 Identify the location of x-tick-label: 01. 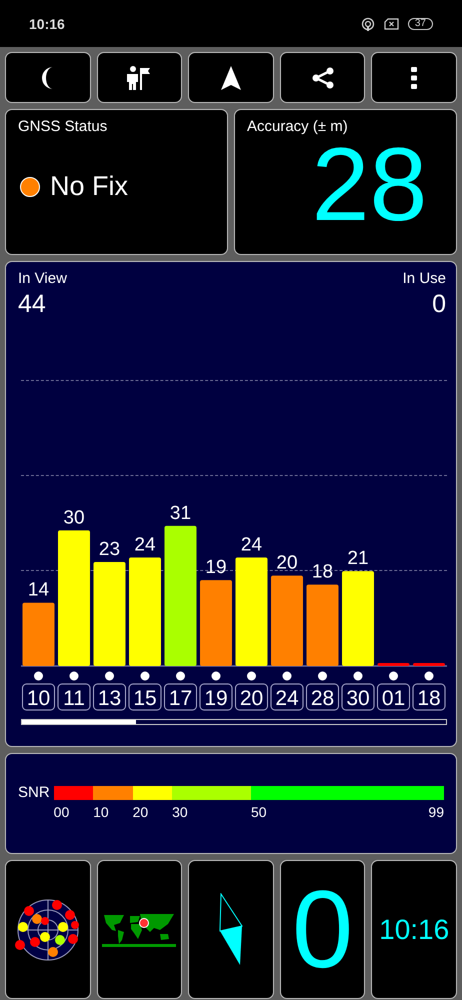
(394, 698).